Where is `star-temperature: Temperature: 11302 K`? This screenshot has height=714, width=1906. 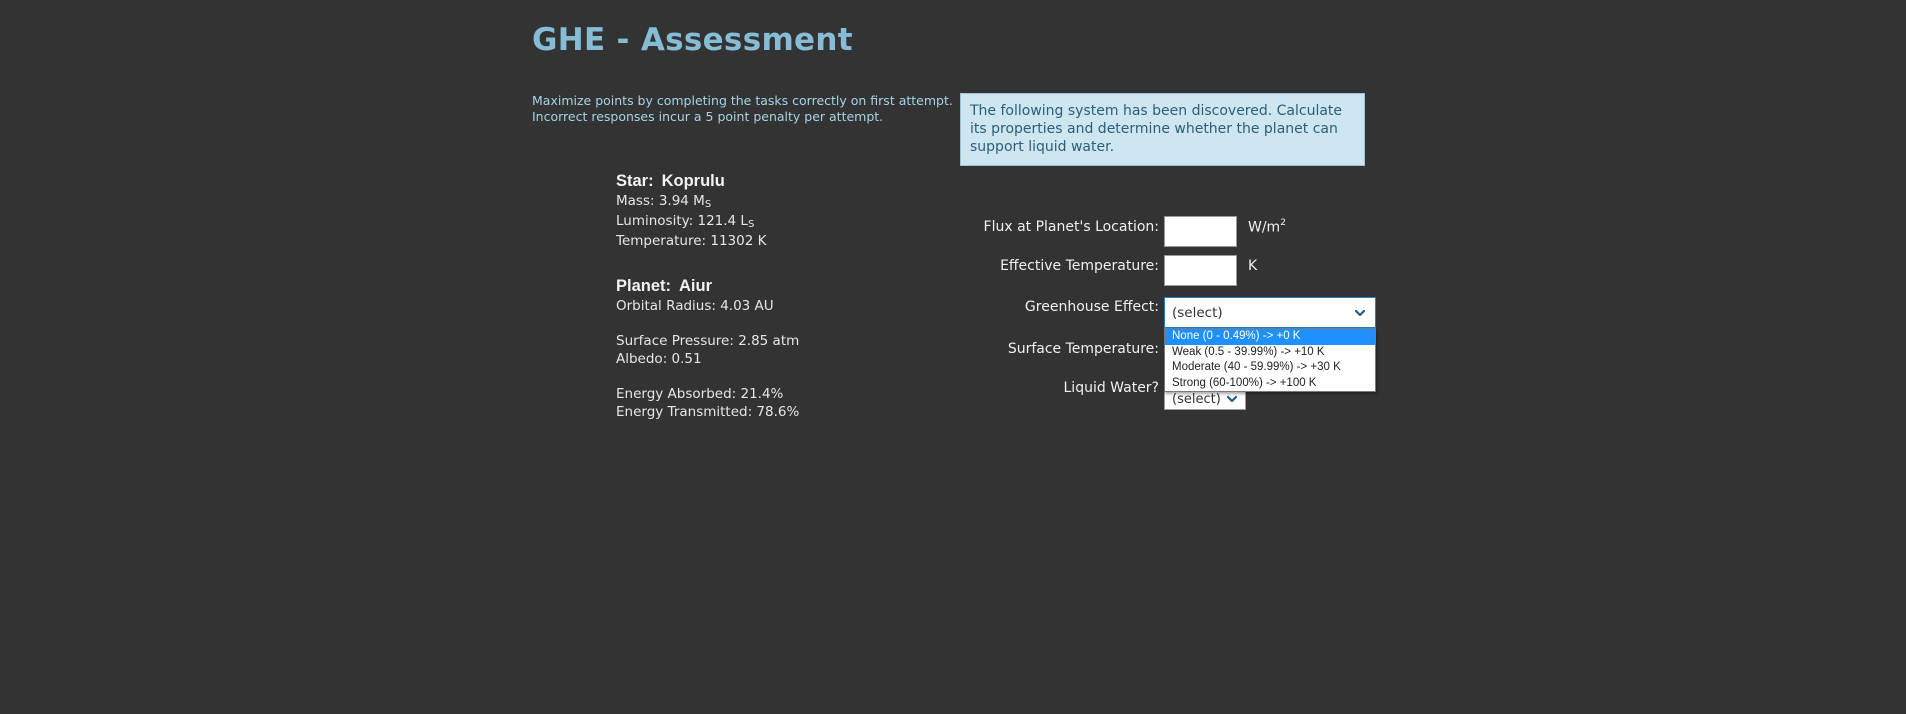 star-temperature: Temperature: 11302 K is located at coordinates (691, 241).